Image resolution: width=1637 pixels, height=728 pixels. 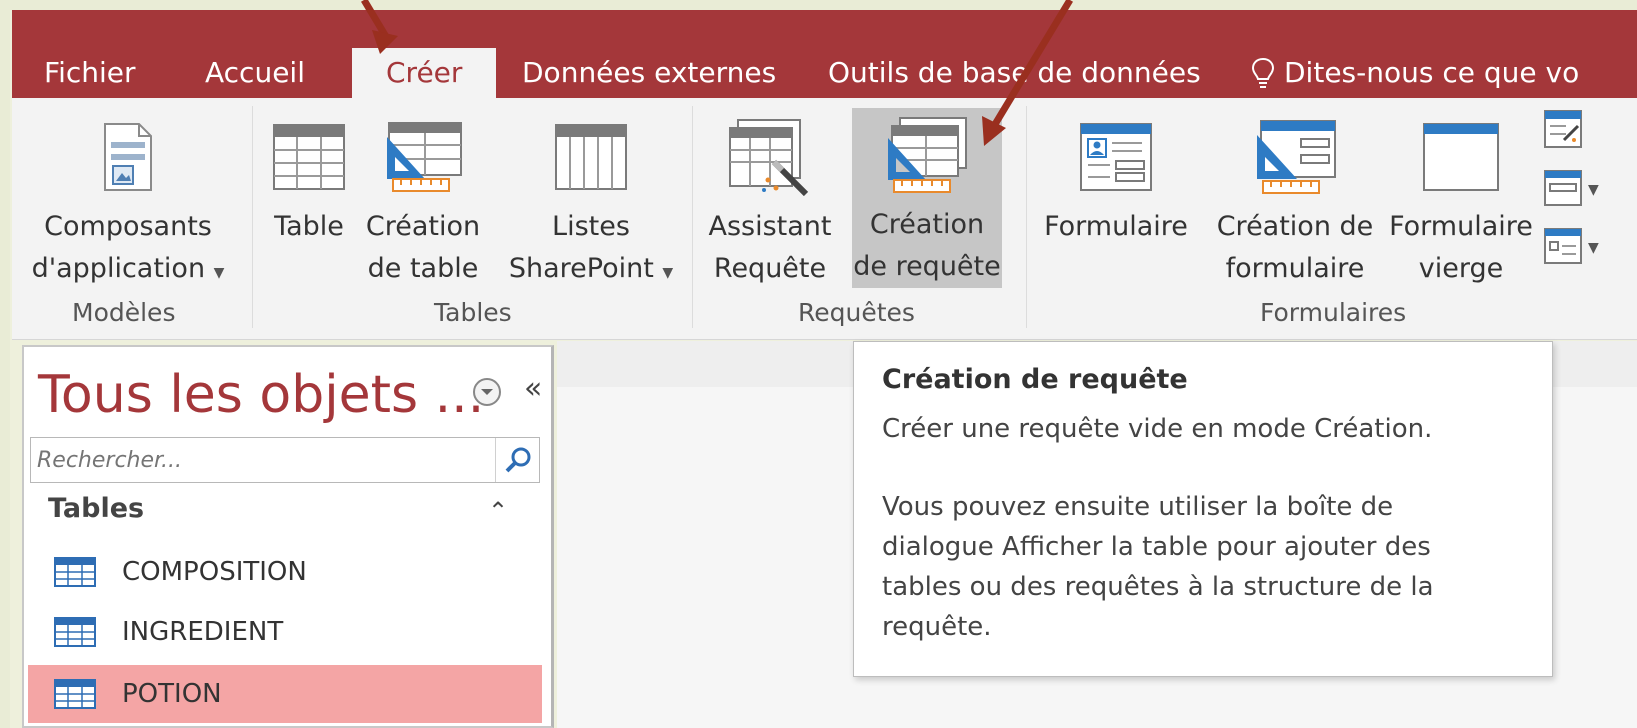 What do you see at coordinates (1563, 248) in the screenshot?
I see `more-forms-dropdown-icon` at bounding box center [1563, 248].